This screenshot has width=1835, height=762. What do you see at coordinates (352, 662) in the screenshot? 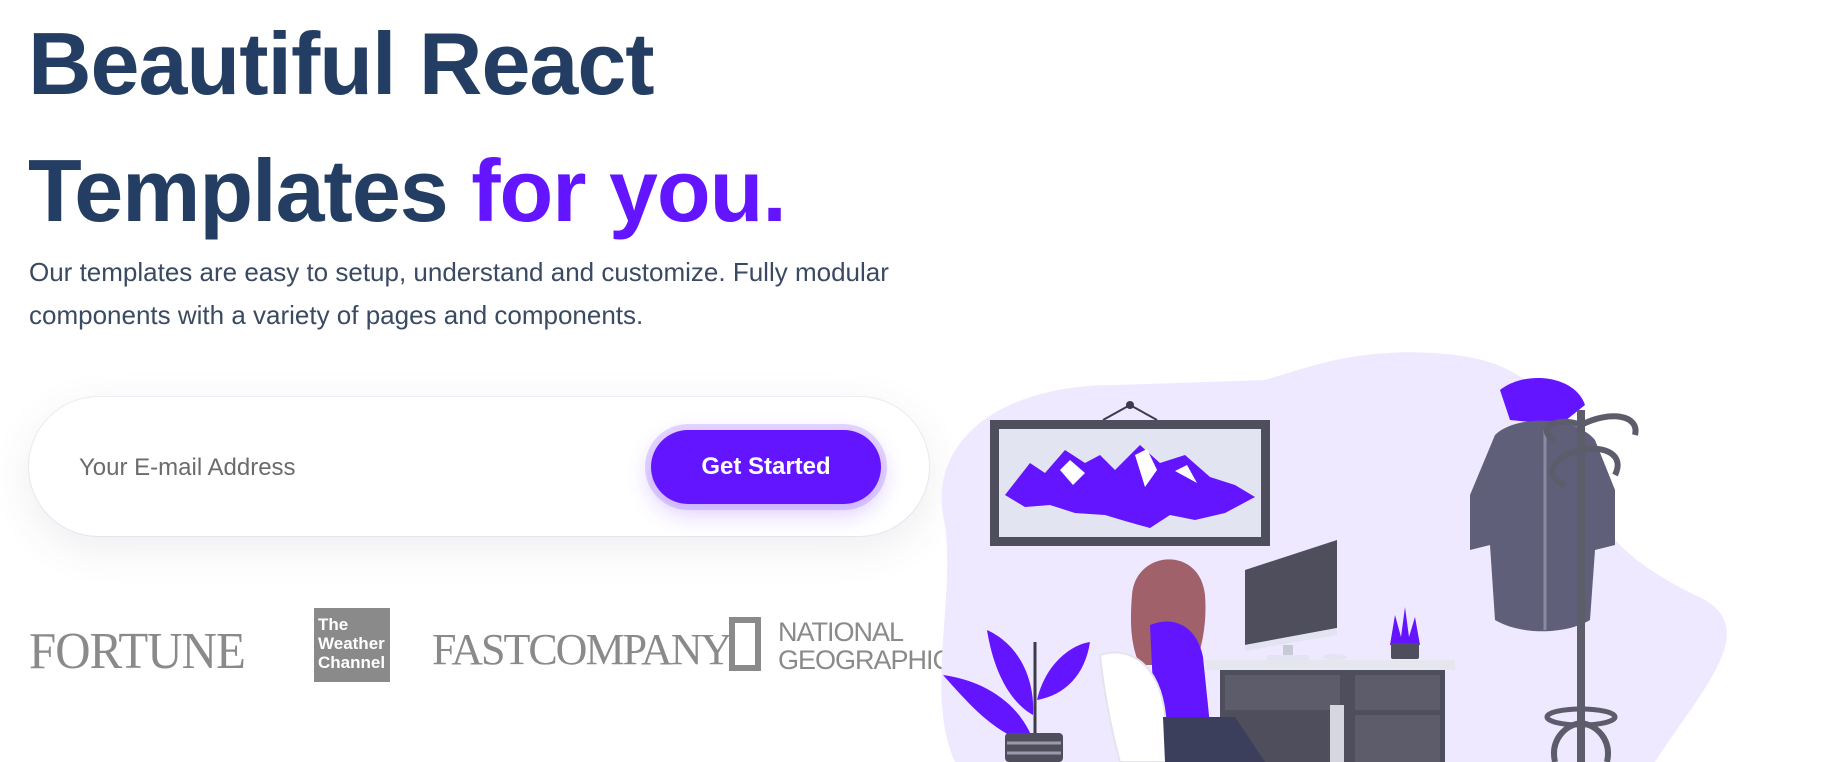
I see `weather-logo-line-3: Channel` at bounding box center [352, 662].